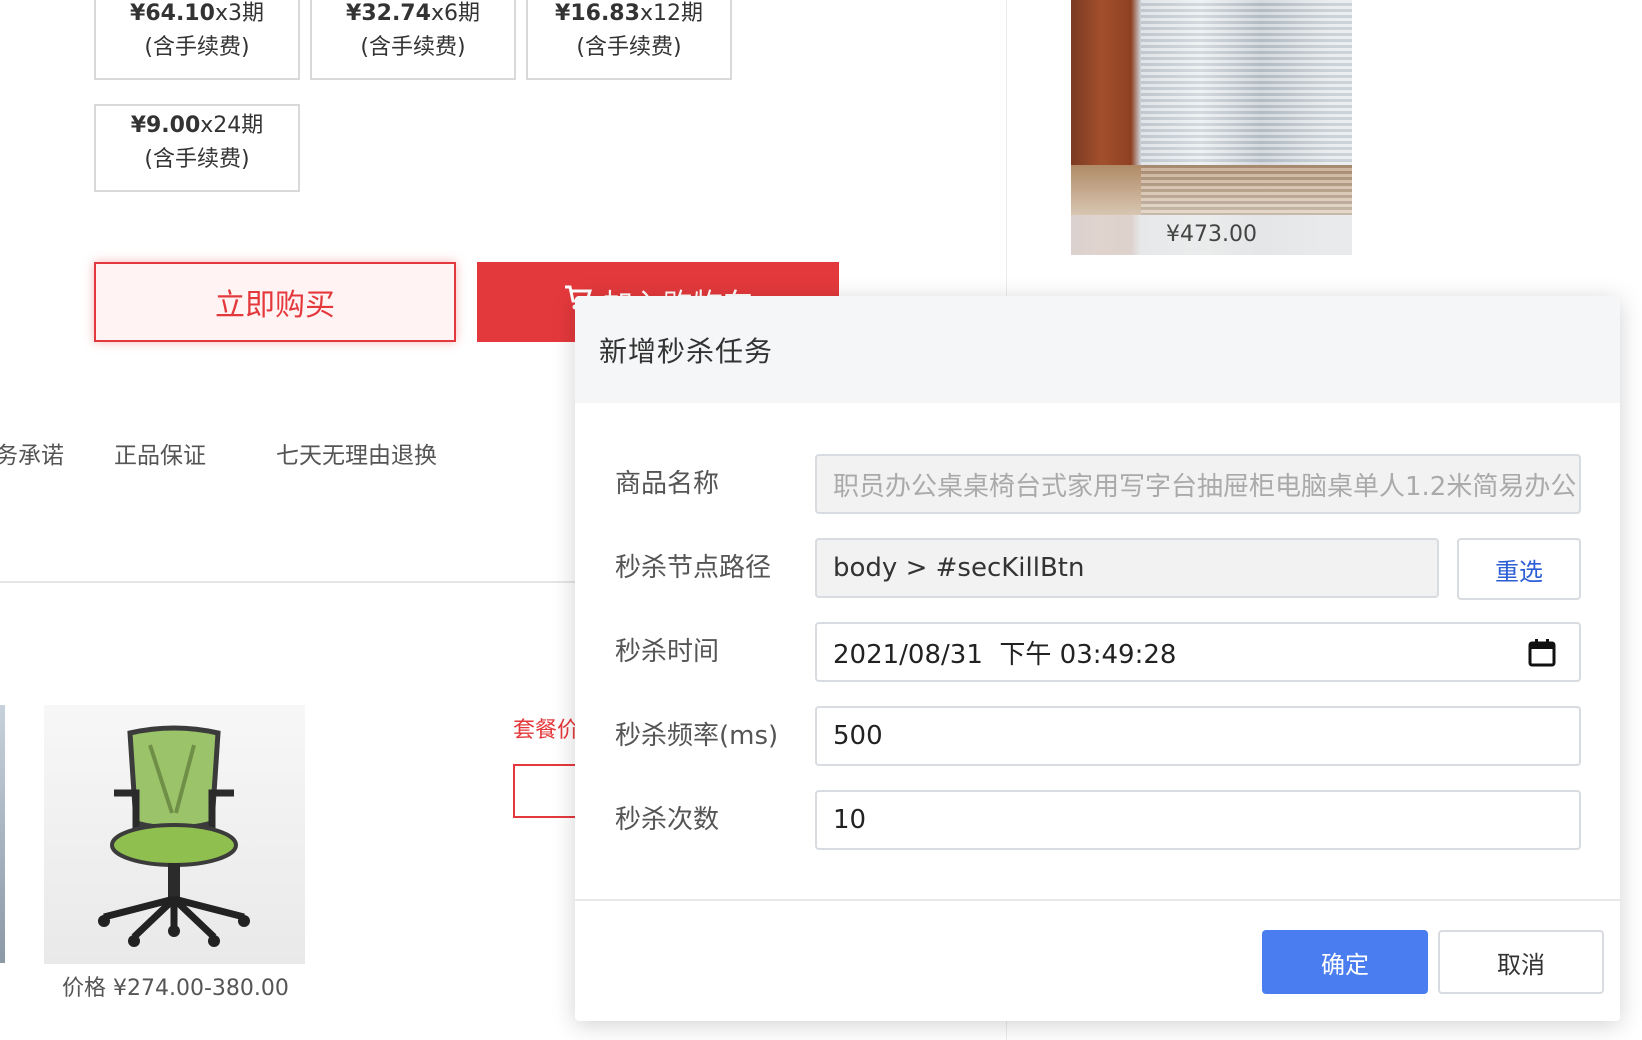 Image resolution: width=1642 pixels, height=1040 pixels. What do you see at coordinates (1519, 569) in the screenshot?
I see `reselect-button: 重选` at bounding box center [1519, 569].